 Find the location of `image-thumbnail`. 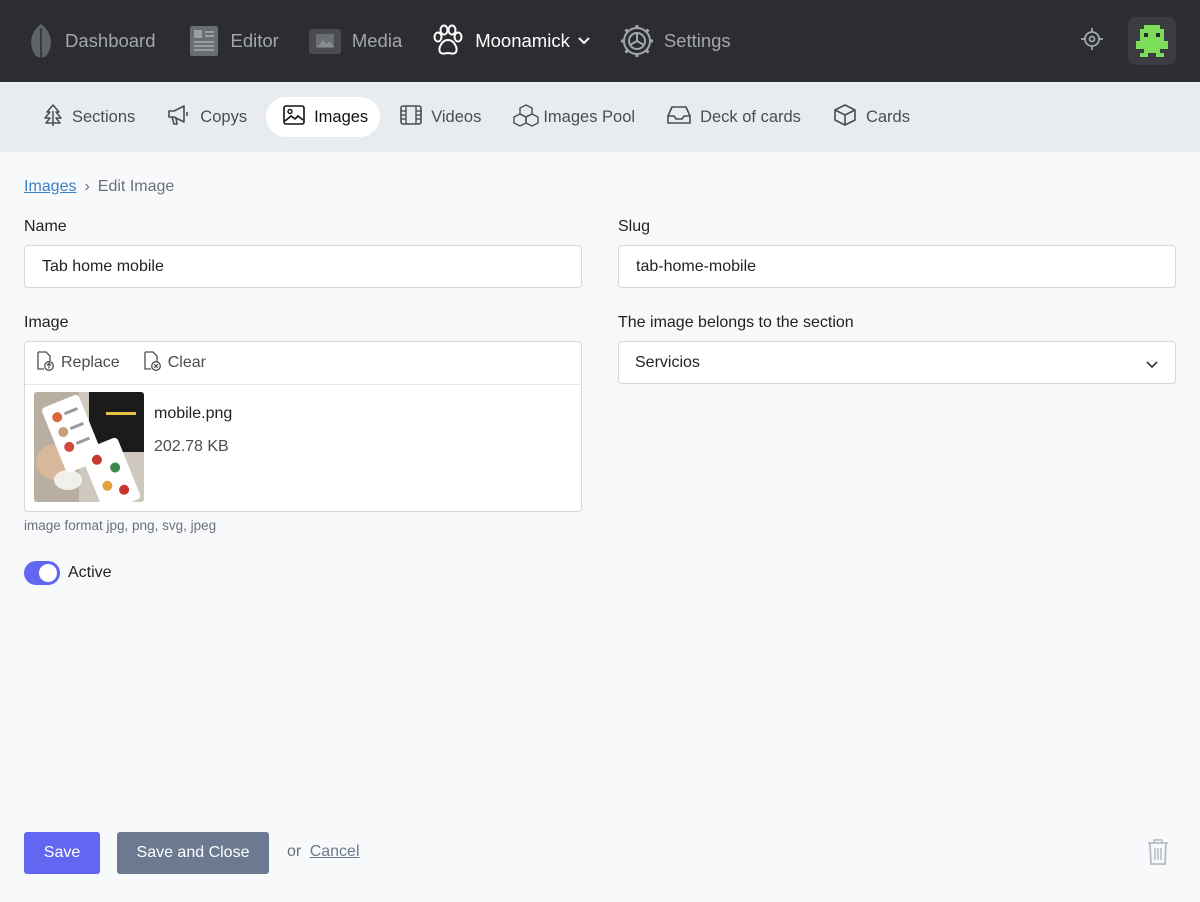

image-thumbnail is located at coordinates (89, 447).